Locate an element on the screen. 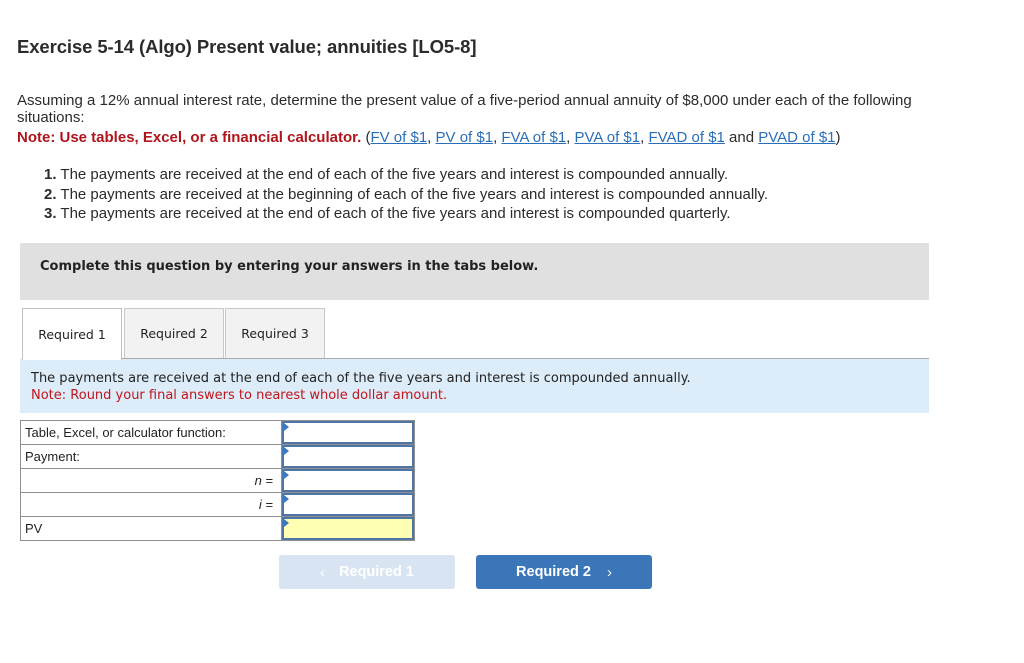 The height and width of the screenshot is (663, 1024). chevron-right-icon: › is located at coordinates (609, 572).